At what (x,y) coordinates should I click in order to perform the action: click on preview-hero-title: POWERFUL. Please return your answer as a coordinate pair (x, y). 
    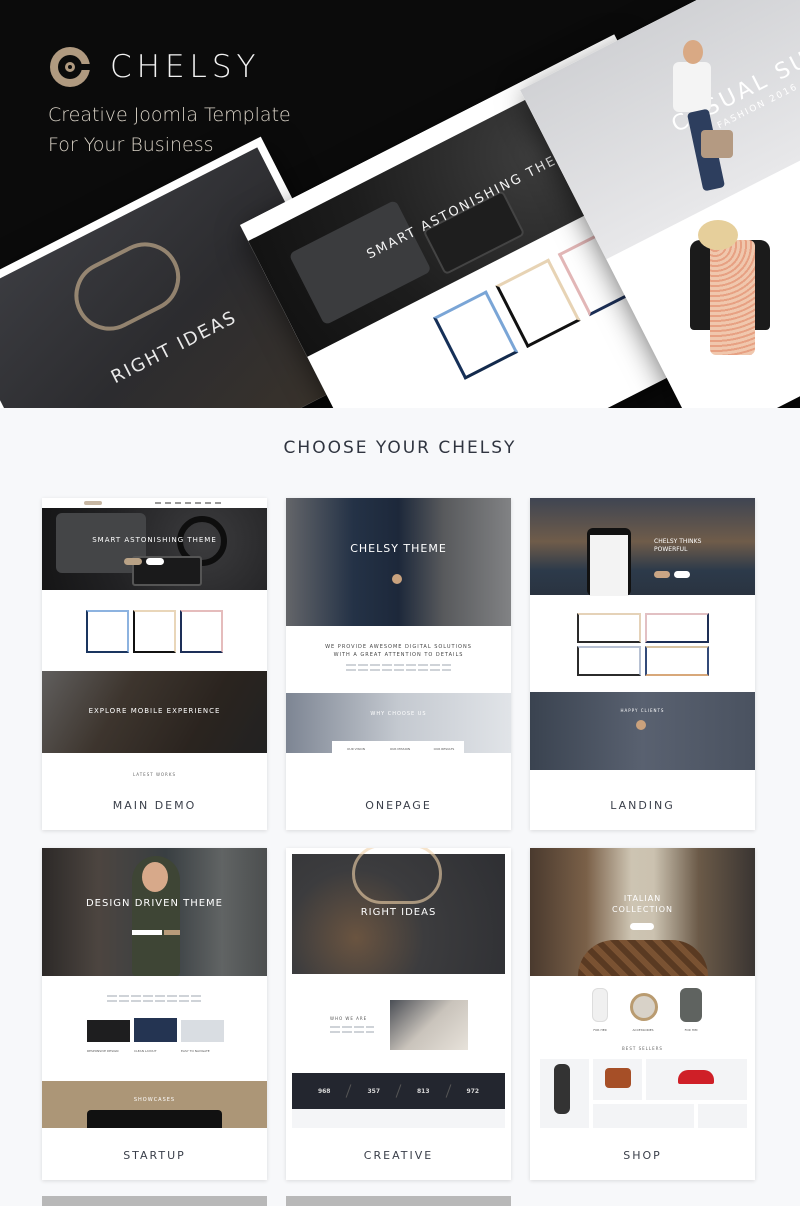
    Looking at the image, I should click on (671, 549).